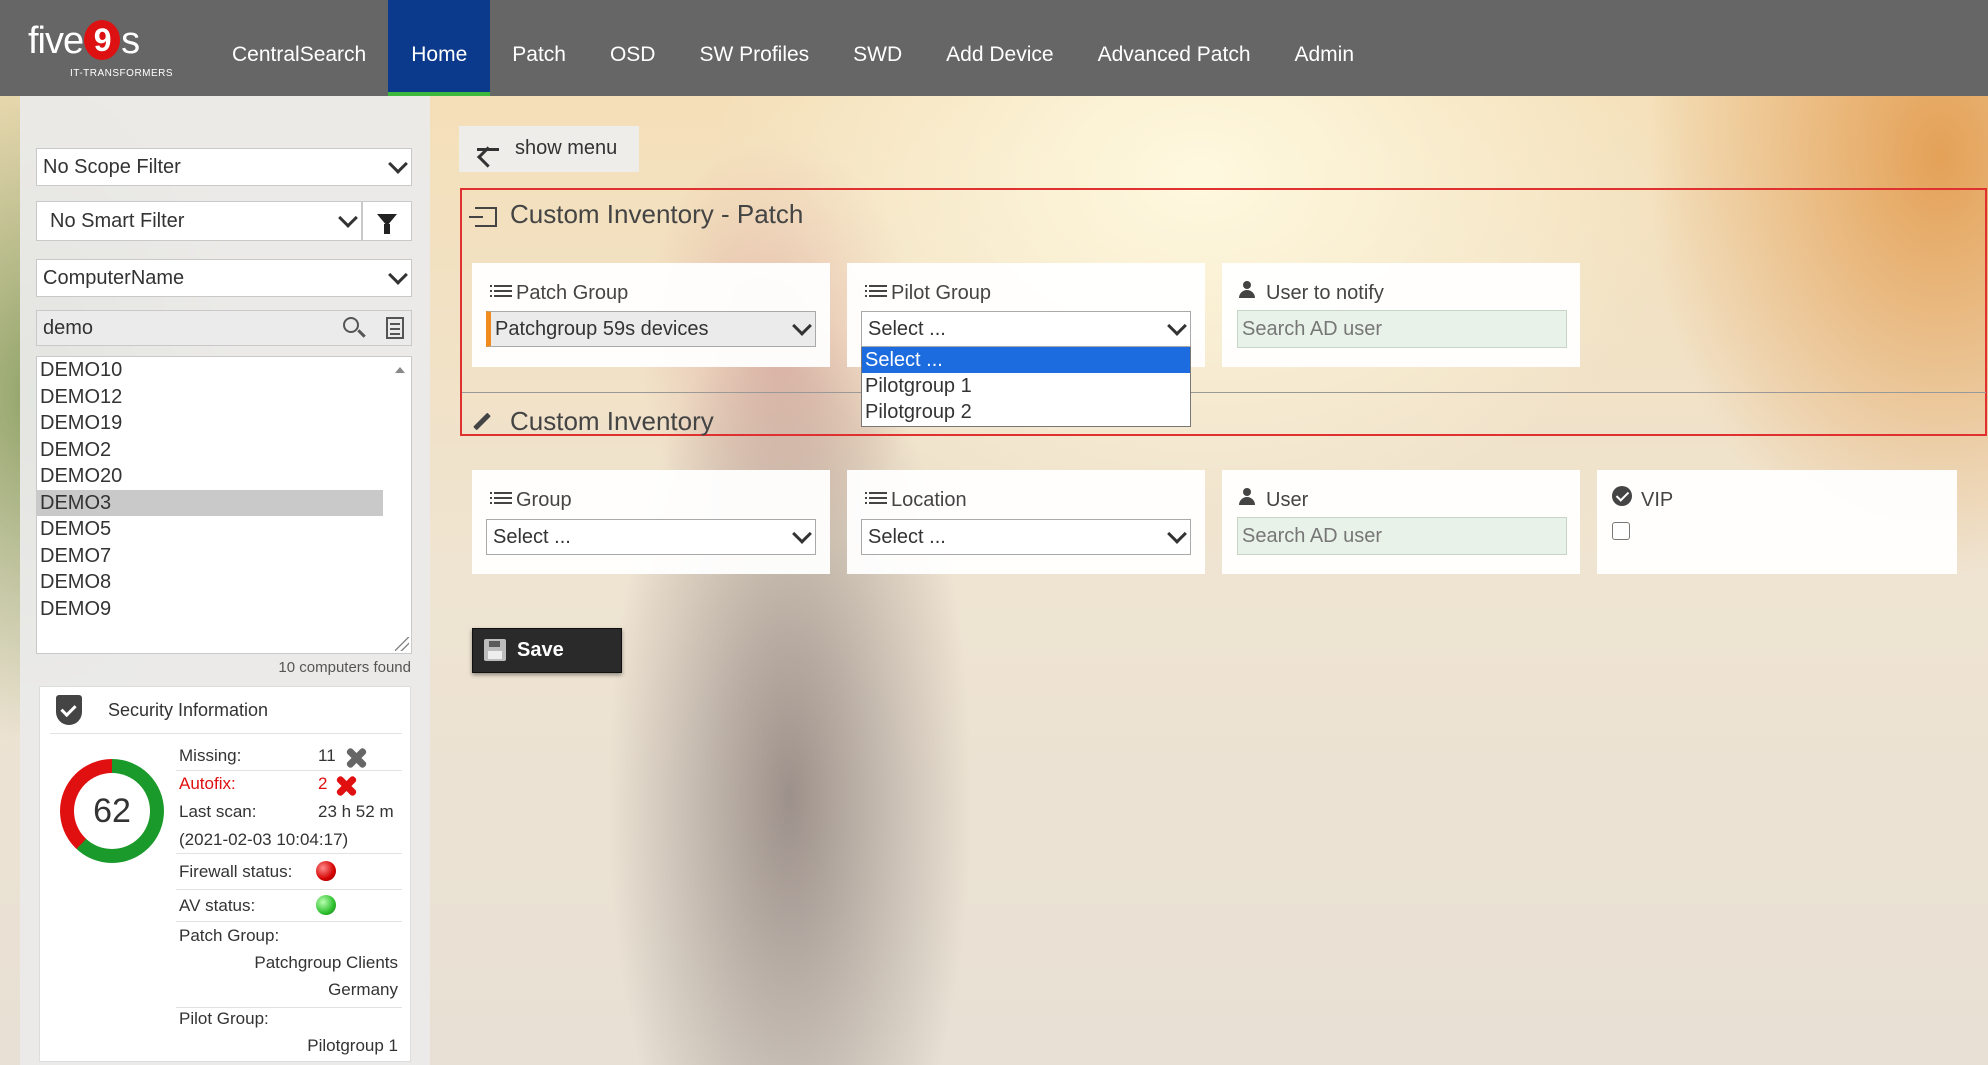 The image size is (1988, 1065). What do you see at coordinates (210, 423) in the screenshot?
I see `computer-list-item: DEMO19` at bounding box center [210, 423].